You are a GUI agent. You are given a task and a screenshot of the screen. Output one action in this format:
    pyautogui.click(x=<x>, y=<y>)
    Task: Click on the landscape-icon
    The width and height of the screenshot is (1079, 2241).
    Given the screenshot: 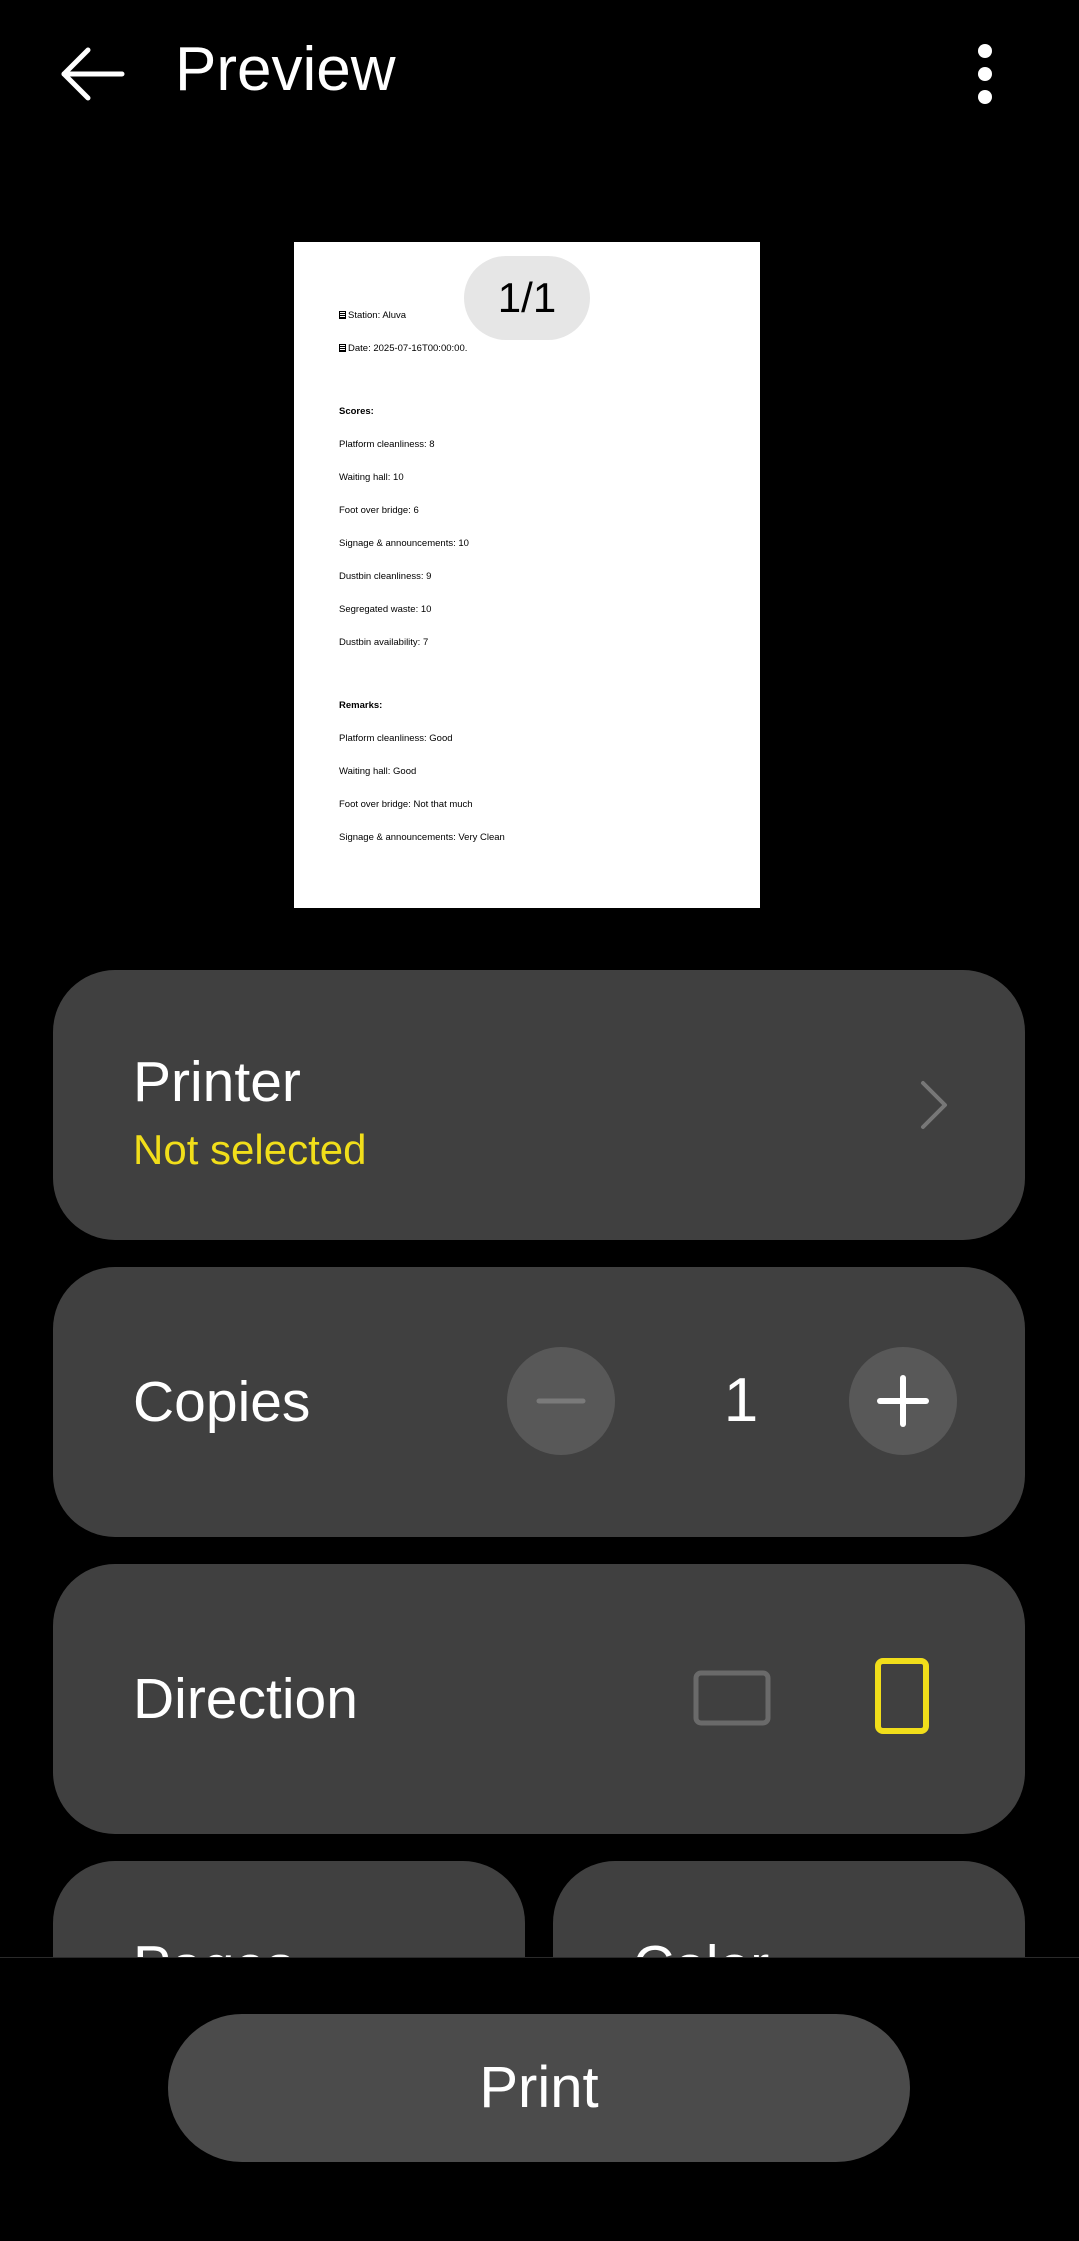 What is the action you would take?
    pyautogui.click(x=732, y=1698)
    